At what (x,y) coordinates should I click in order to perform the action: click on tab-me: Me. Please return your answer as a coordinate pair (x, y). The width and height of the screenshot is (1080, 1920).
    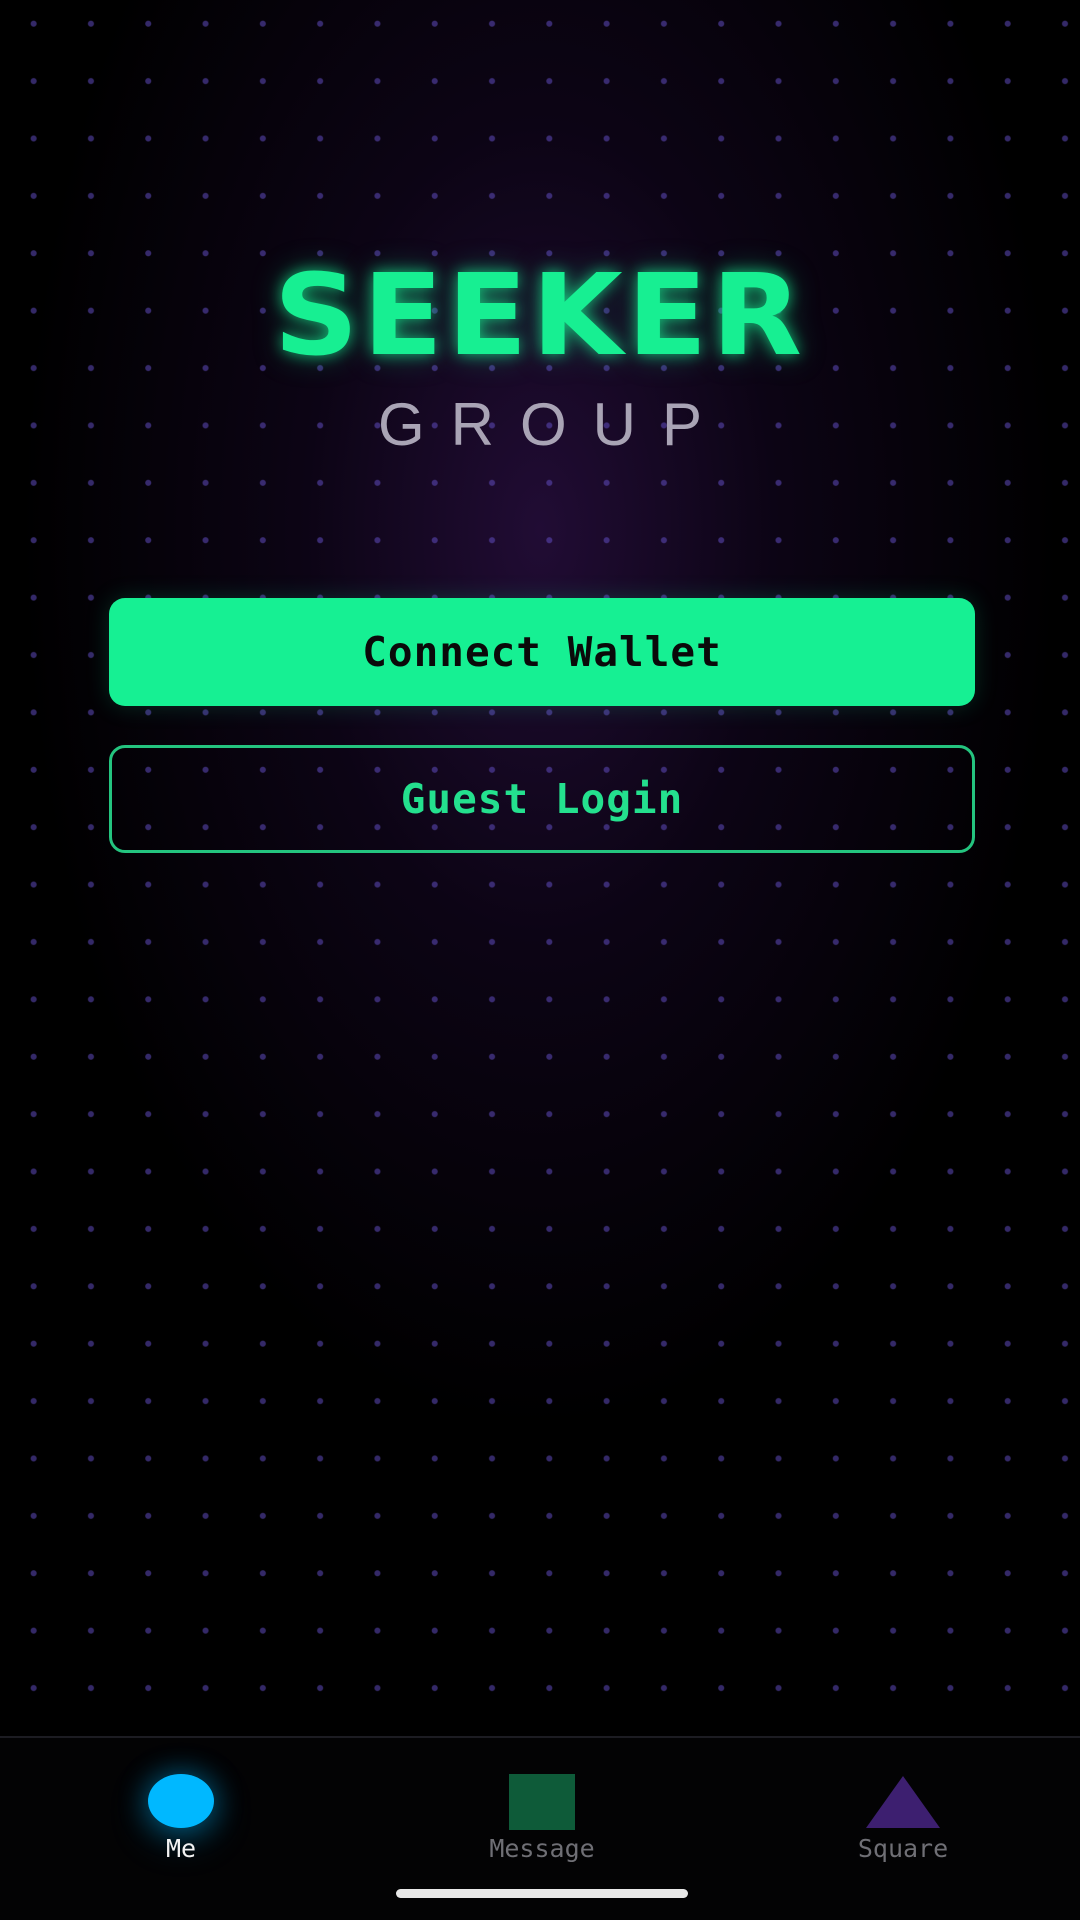
    Looking at the image, I should click on (181, 1808).